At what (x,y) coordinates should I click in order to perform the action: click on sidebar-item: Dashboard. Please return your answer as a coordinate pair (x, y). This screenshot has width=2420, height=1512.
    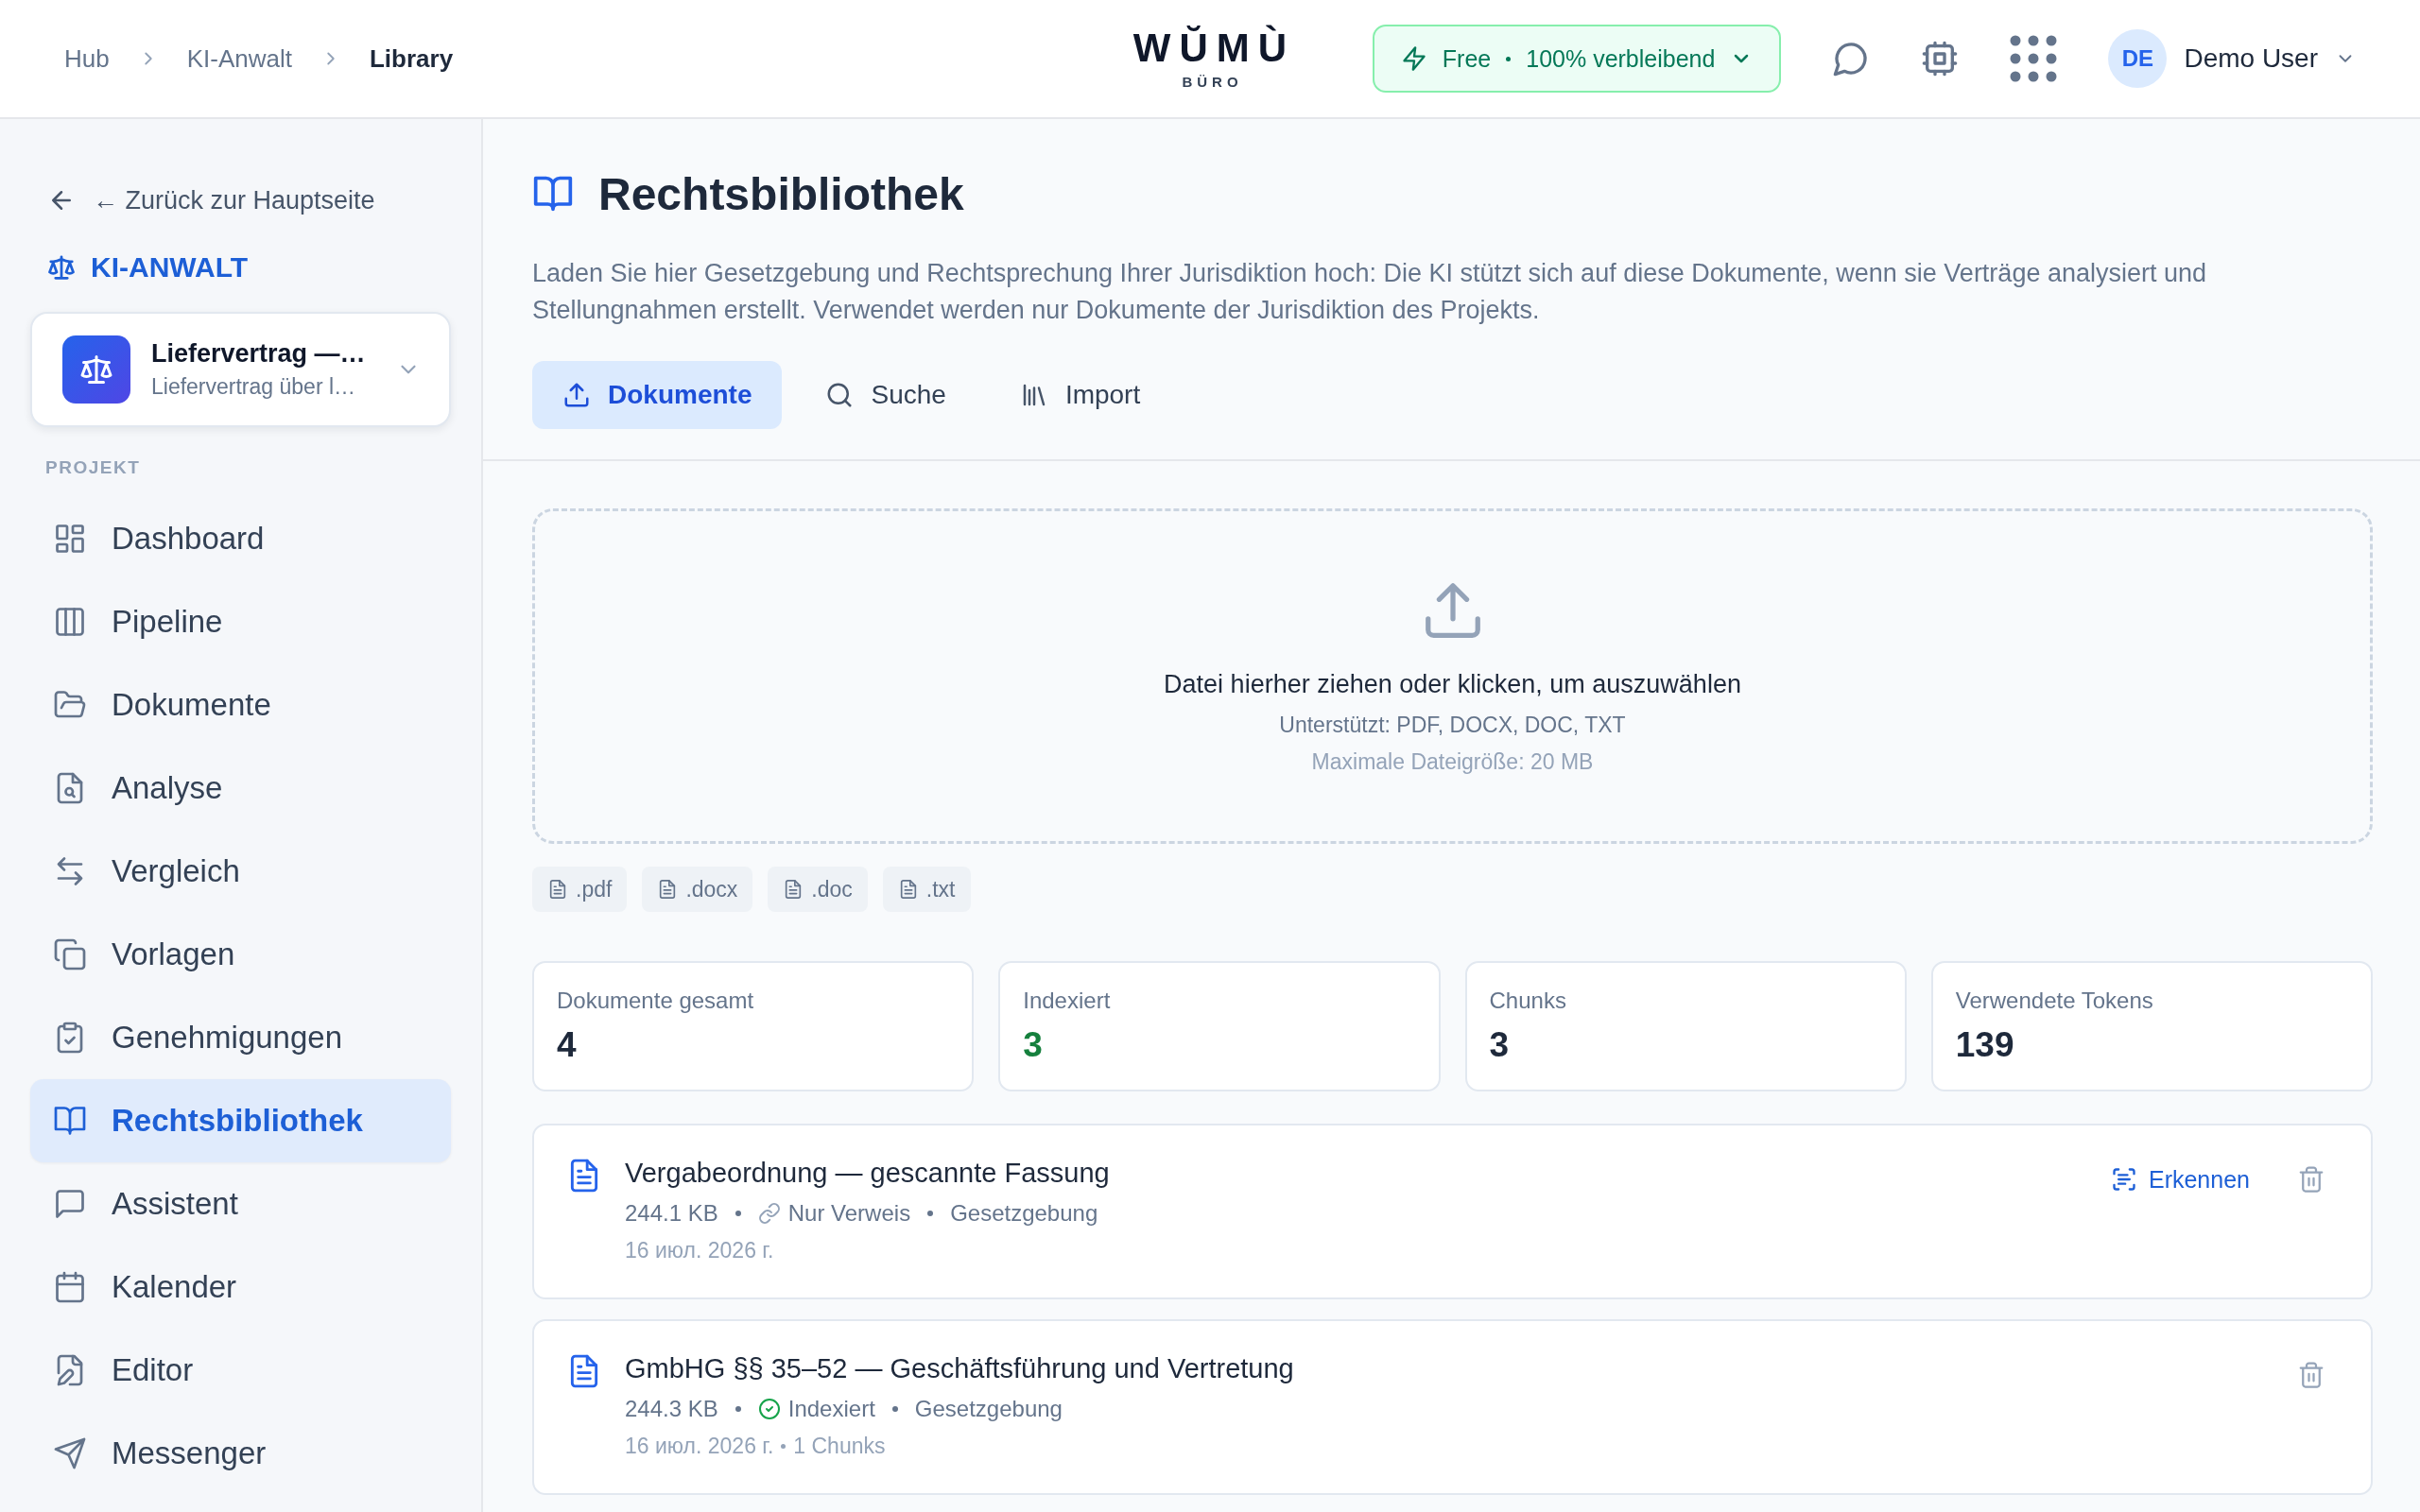
    Looking at the image, I should click on (241, 538).